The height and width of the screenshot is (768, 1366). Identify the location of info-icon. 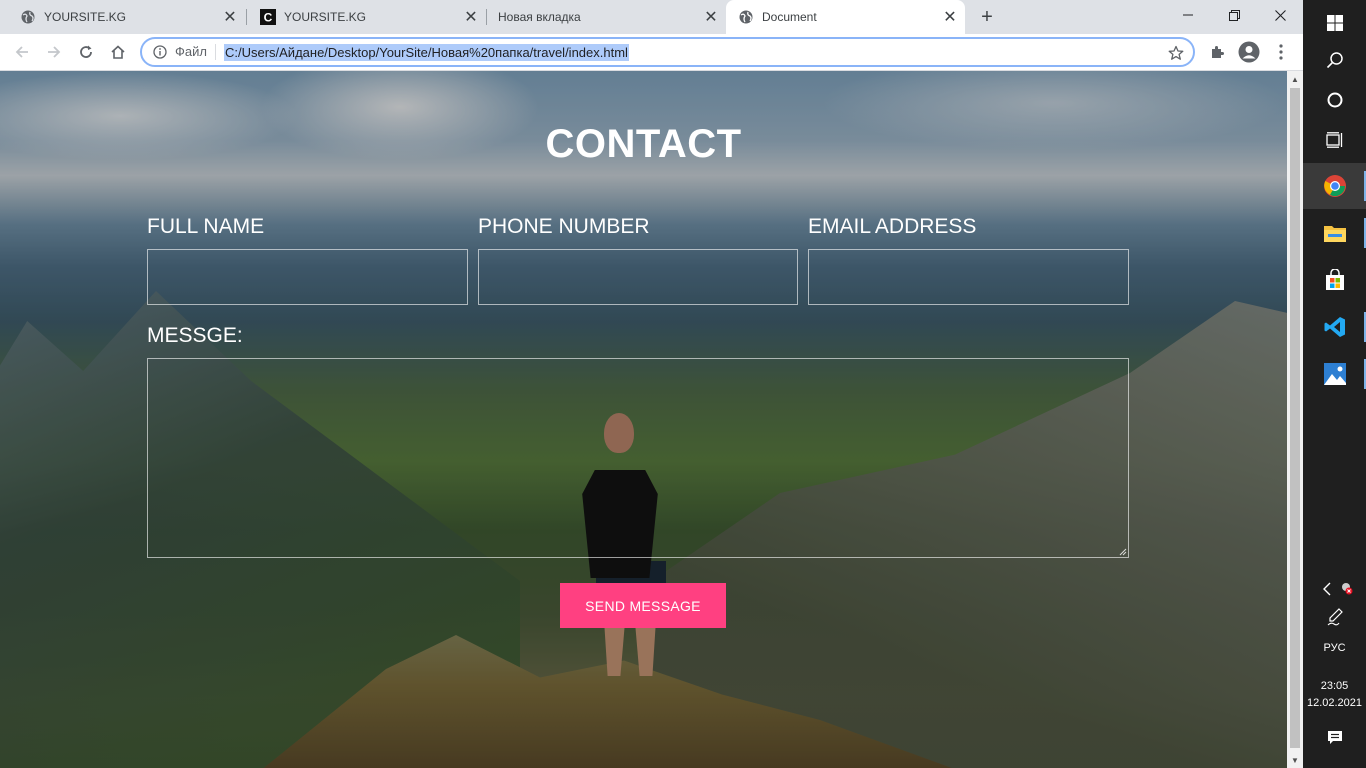
(160, 52).